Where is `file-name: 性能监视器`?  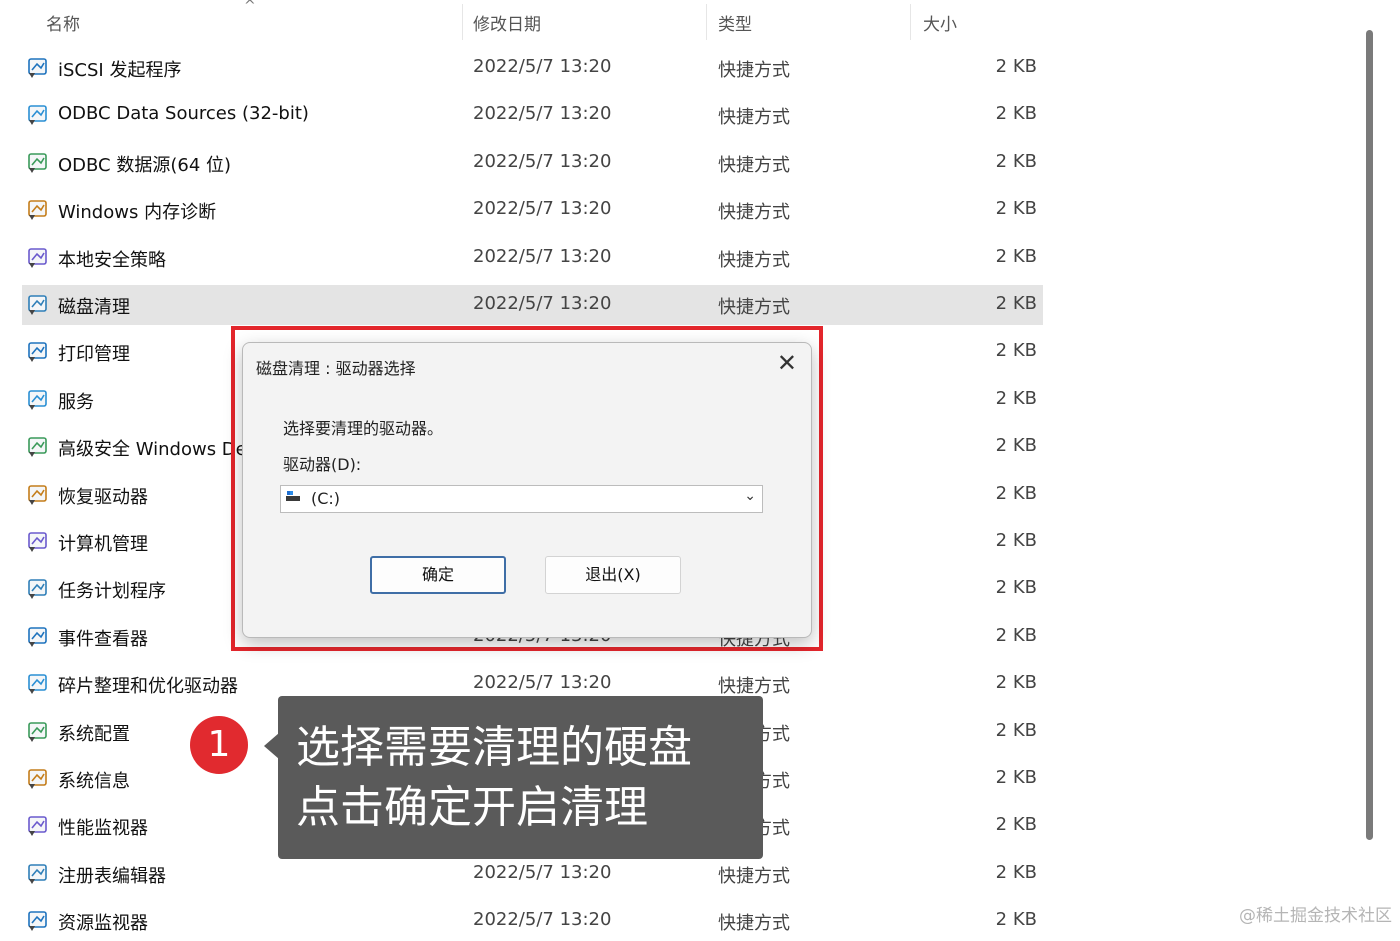
file-name: 性能监视器 is located at coordinates (103, 829).